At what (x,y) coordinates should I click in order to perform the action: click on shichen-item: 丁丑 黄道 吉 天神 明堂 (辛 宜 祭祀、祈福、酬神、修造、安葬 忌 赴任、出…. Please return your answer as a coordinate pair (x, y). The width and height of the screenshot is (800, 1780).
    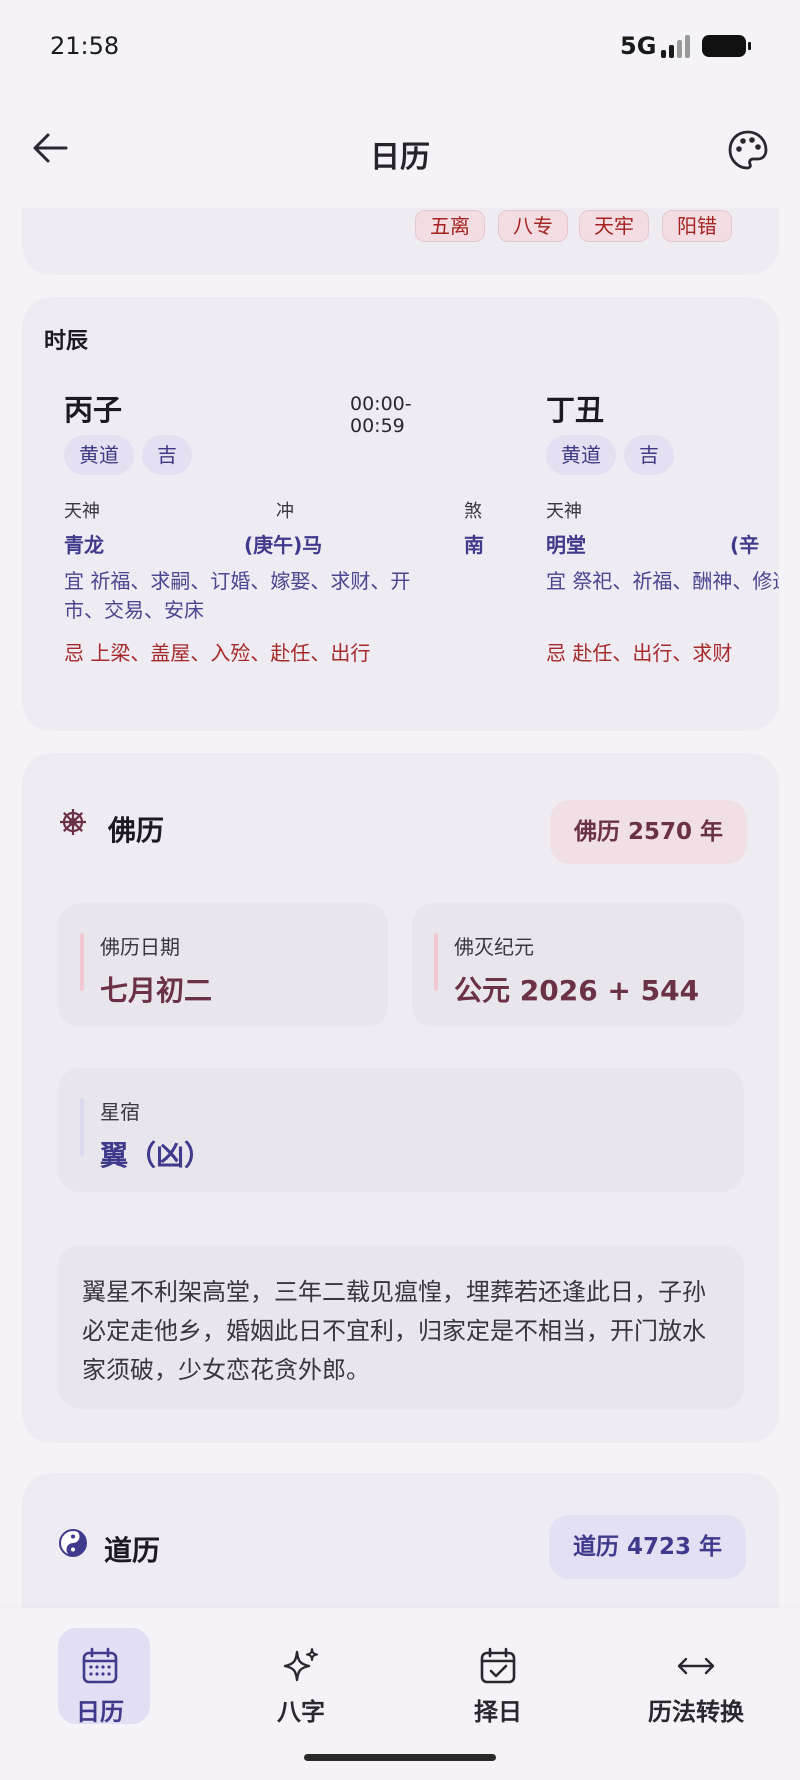
    Looking at the image, I should click on (641, 526).